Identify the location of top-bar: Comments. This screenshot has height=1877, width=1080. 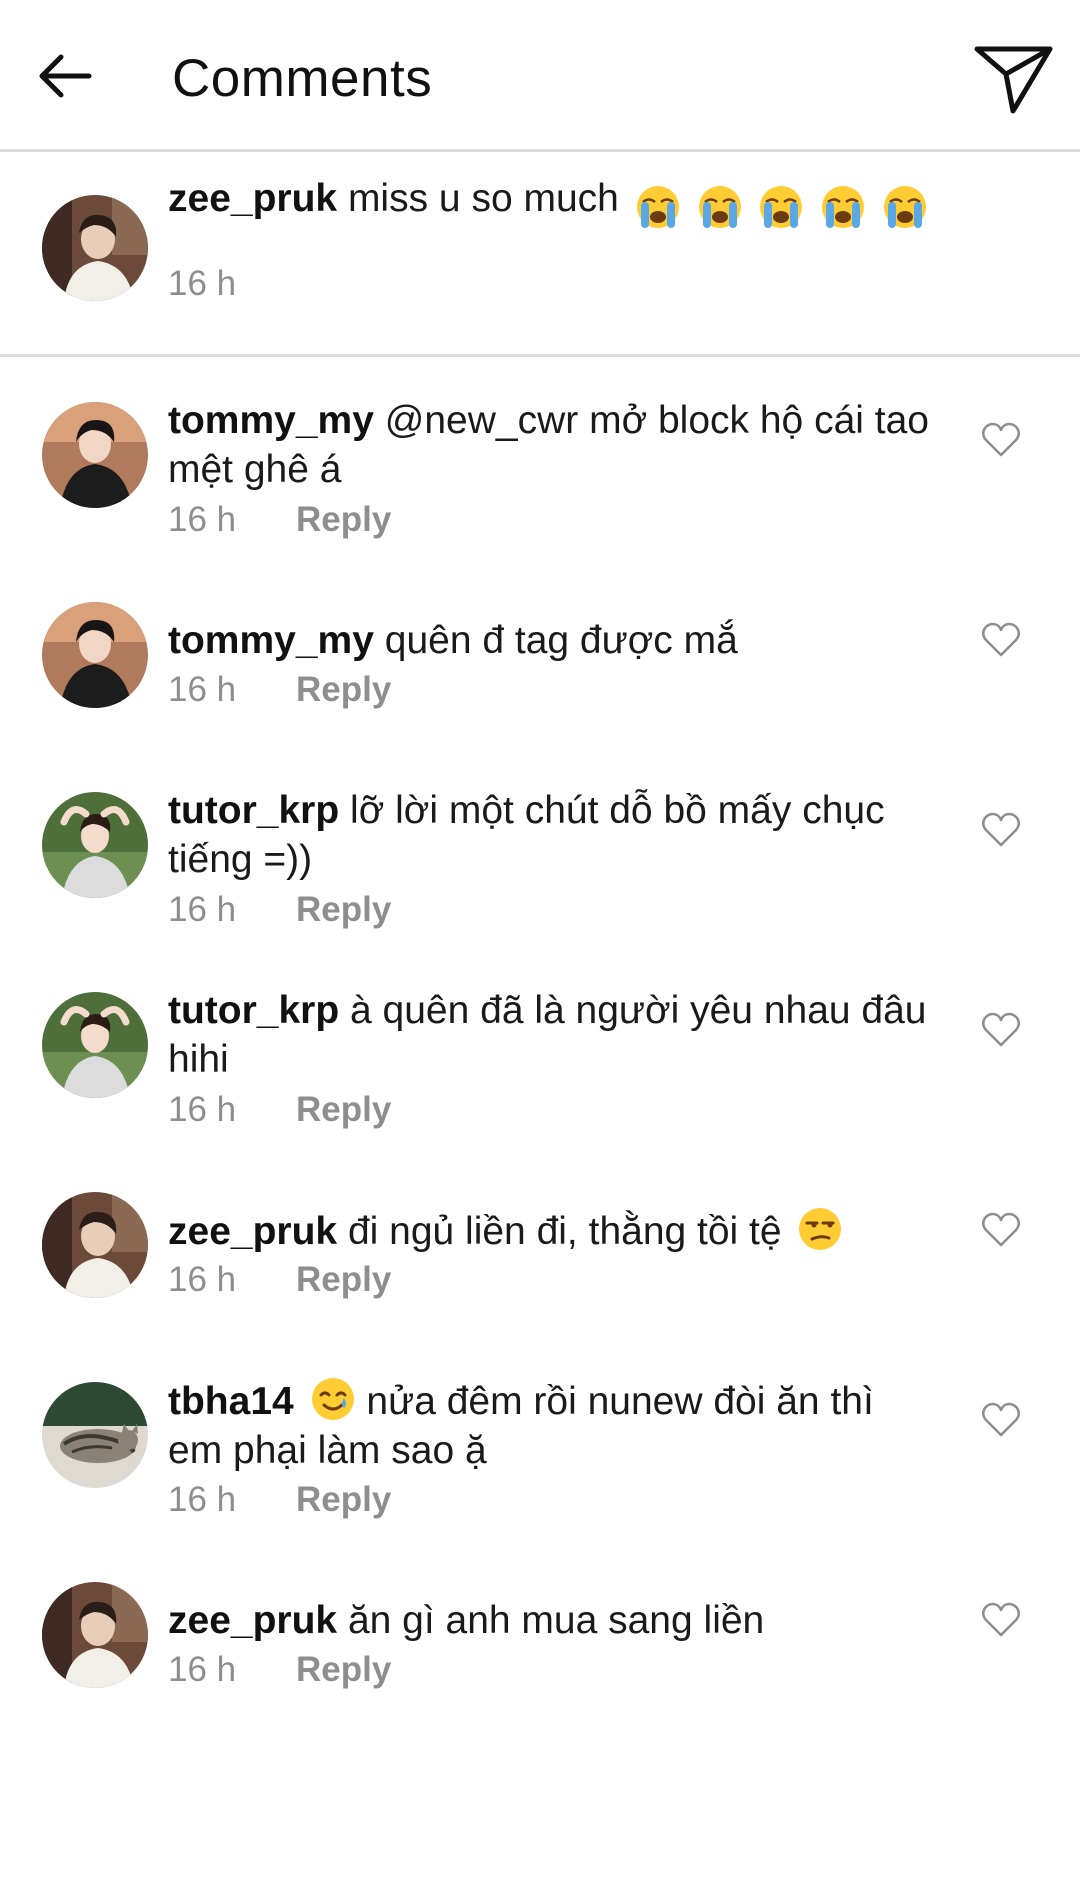
(540, 76).